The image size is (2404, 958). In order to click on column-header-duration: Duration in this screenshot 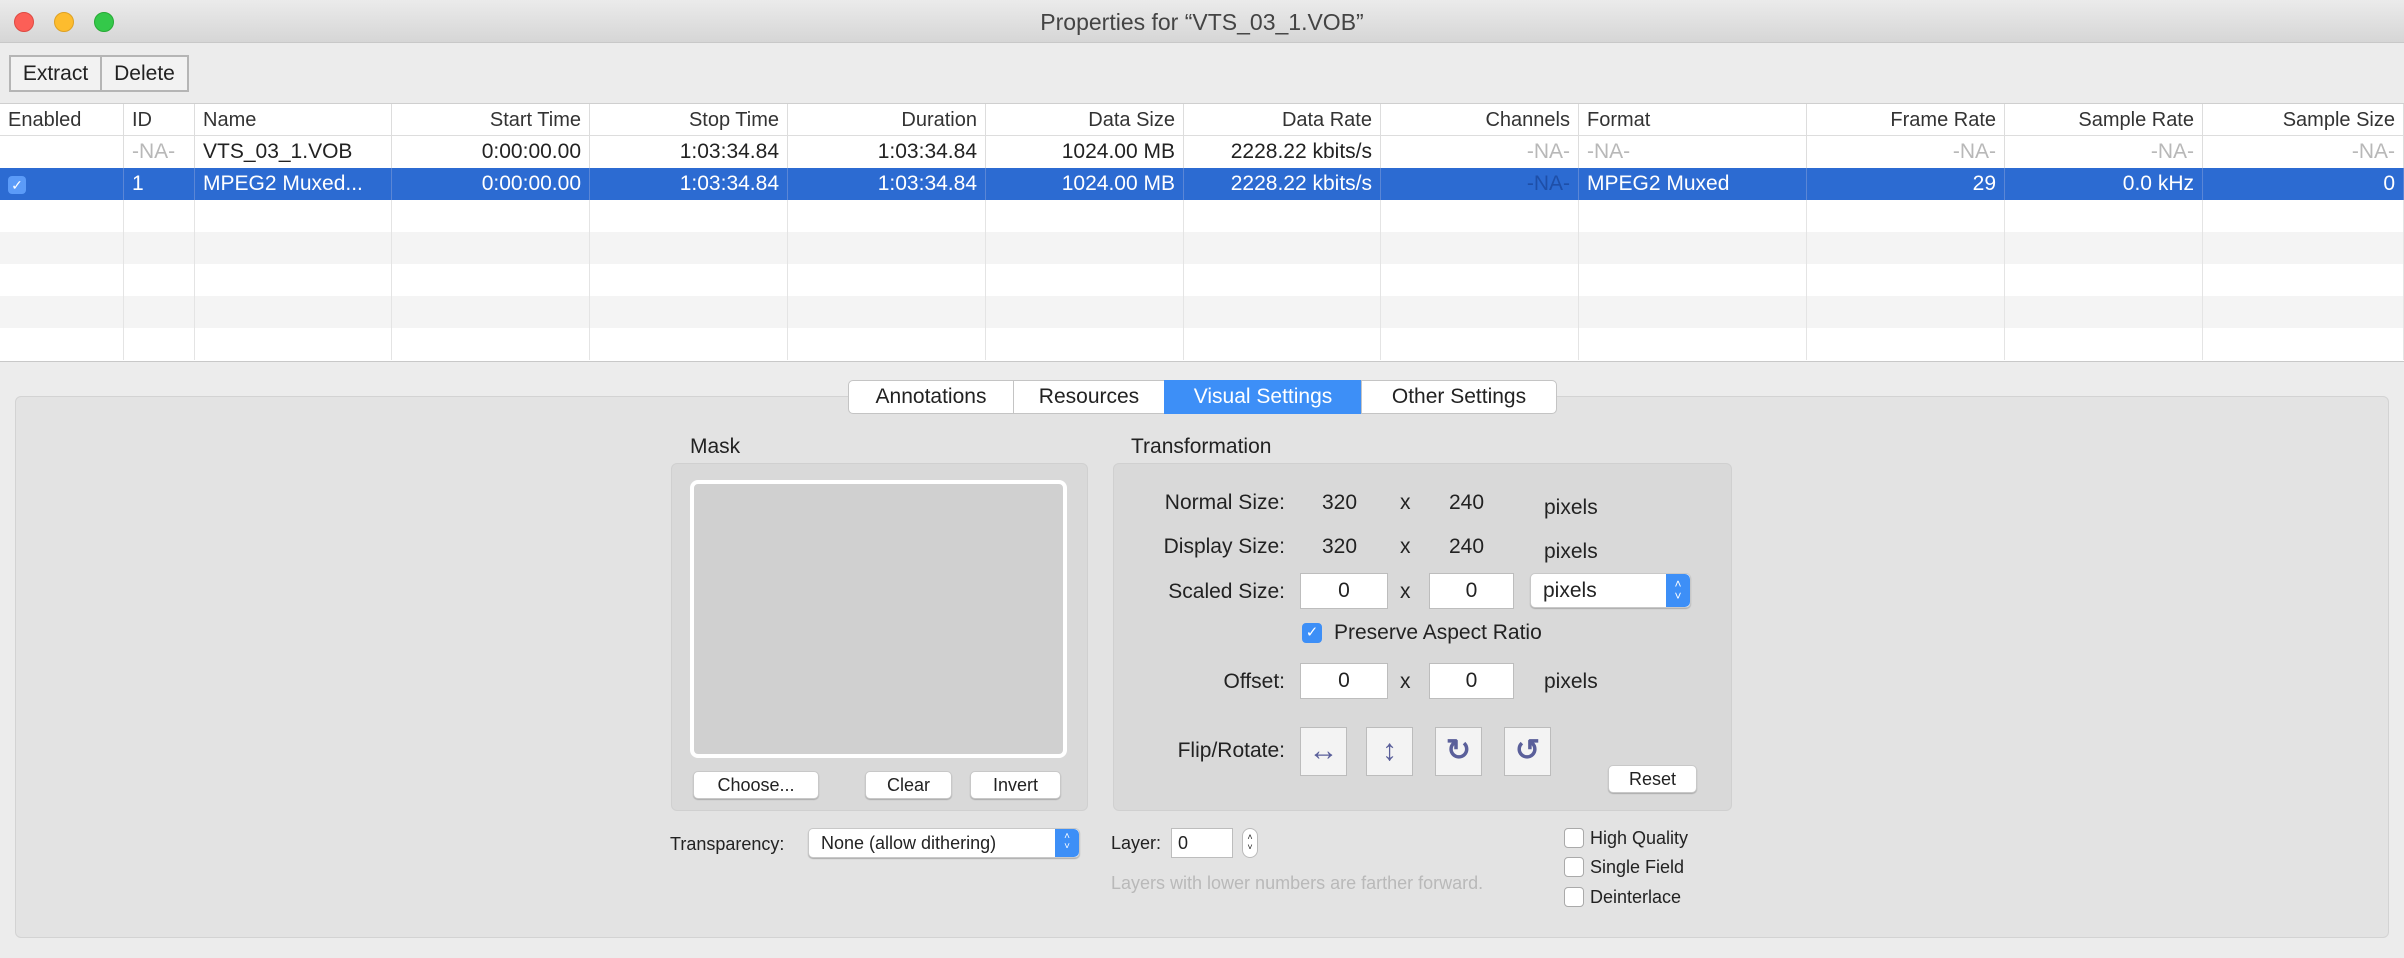, I will do `click(887, 120)`.